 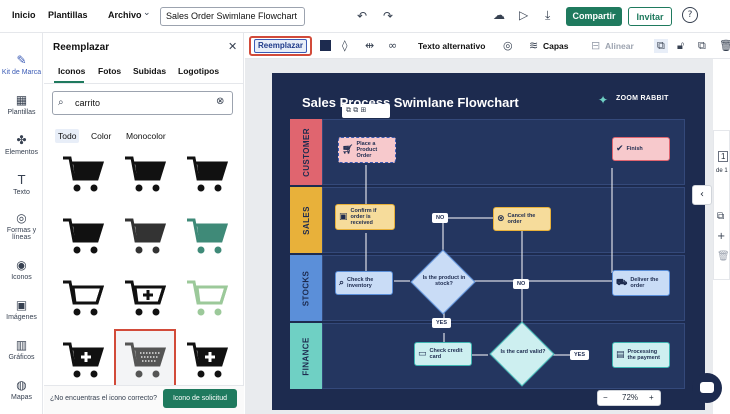 I want to click on rail-item-2: ✤ Elementos, so click(x=21, y=144).